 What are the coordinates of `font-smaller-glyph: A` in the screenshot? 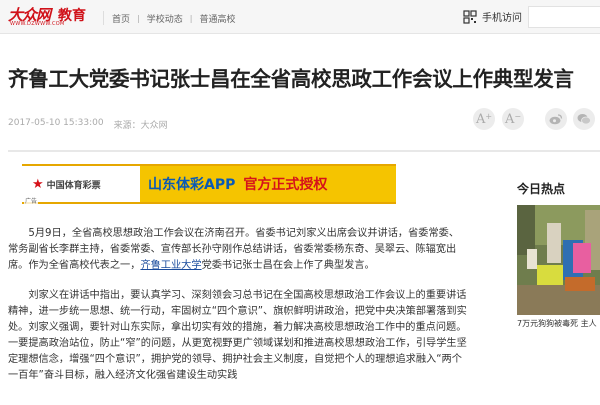 It's located at (509, 119).